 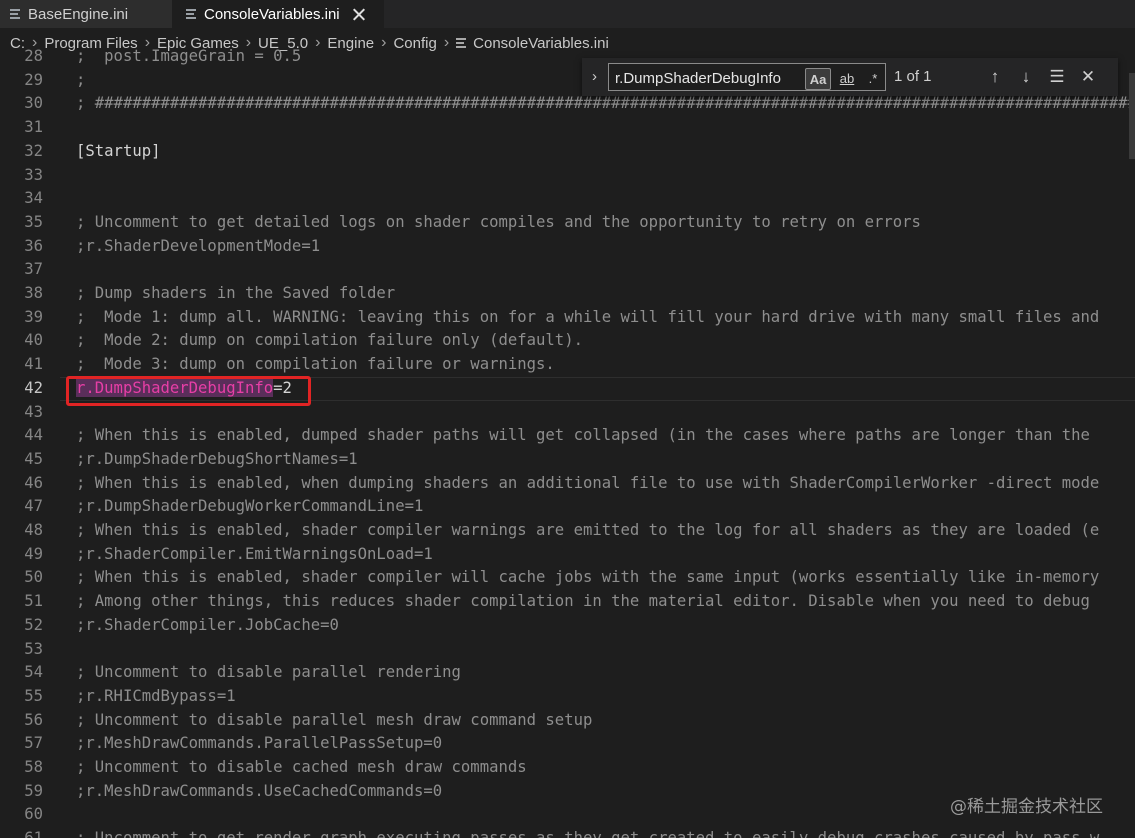 What do you see at coordinates (33, 198) in the screenshot?
I see `line-number: 34` at bounding box center [33, 198].